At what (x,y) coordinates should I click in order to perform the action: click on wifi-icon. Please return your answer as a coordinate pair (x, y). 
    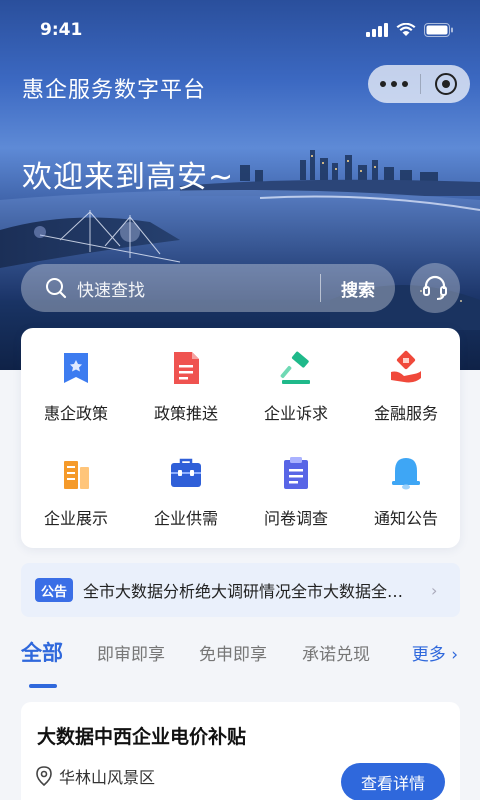
    Looking at the image, I should click on (406, 31).